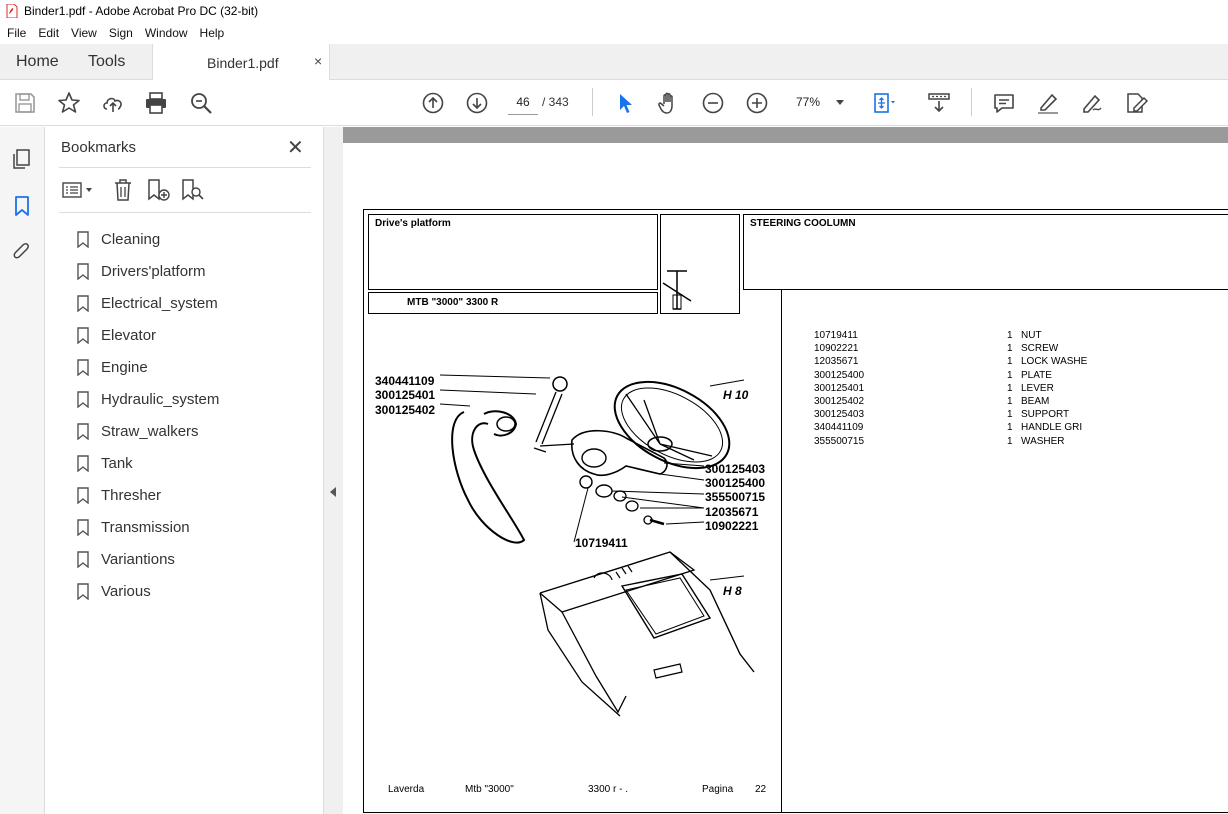 The height and width of the screenshot is (814, 1228). I want to click on bookmark-item: Straw_walkers, so click(148, 431).